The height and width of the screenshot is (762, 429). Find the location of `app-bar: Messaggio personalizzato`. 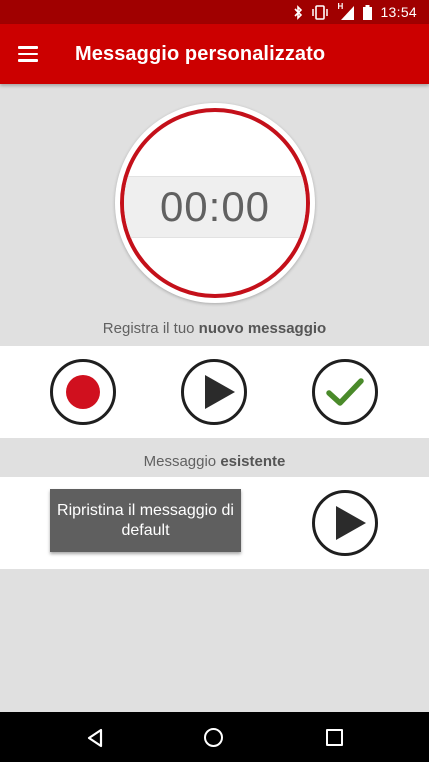

app-bar: Messaggio personalizzato is located at coordinates (214, 54).